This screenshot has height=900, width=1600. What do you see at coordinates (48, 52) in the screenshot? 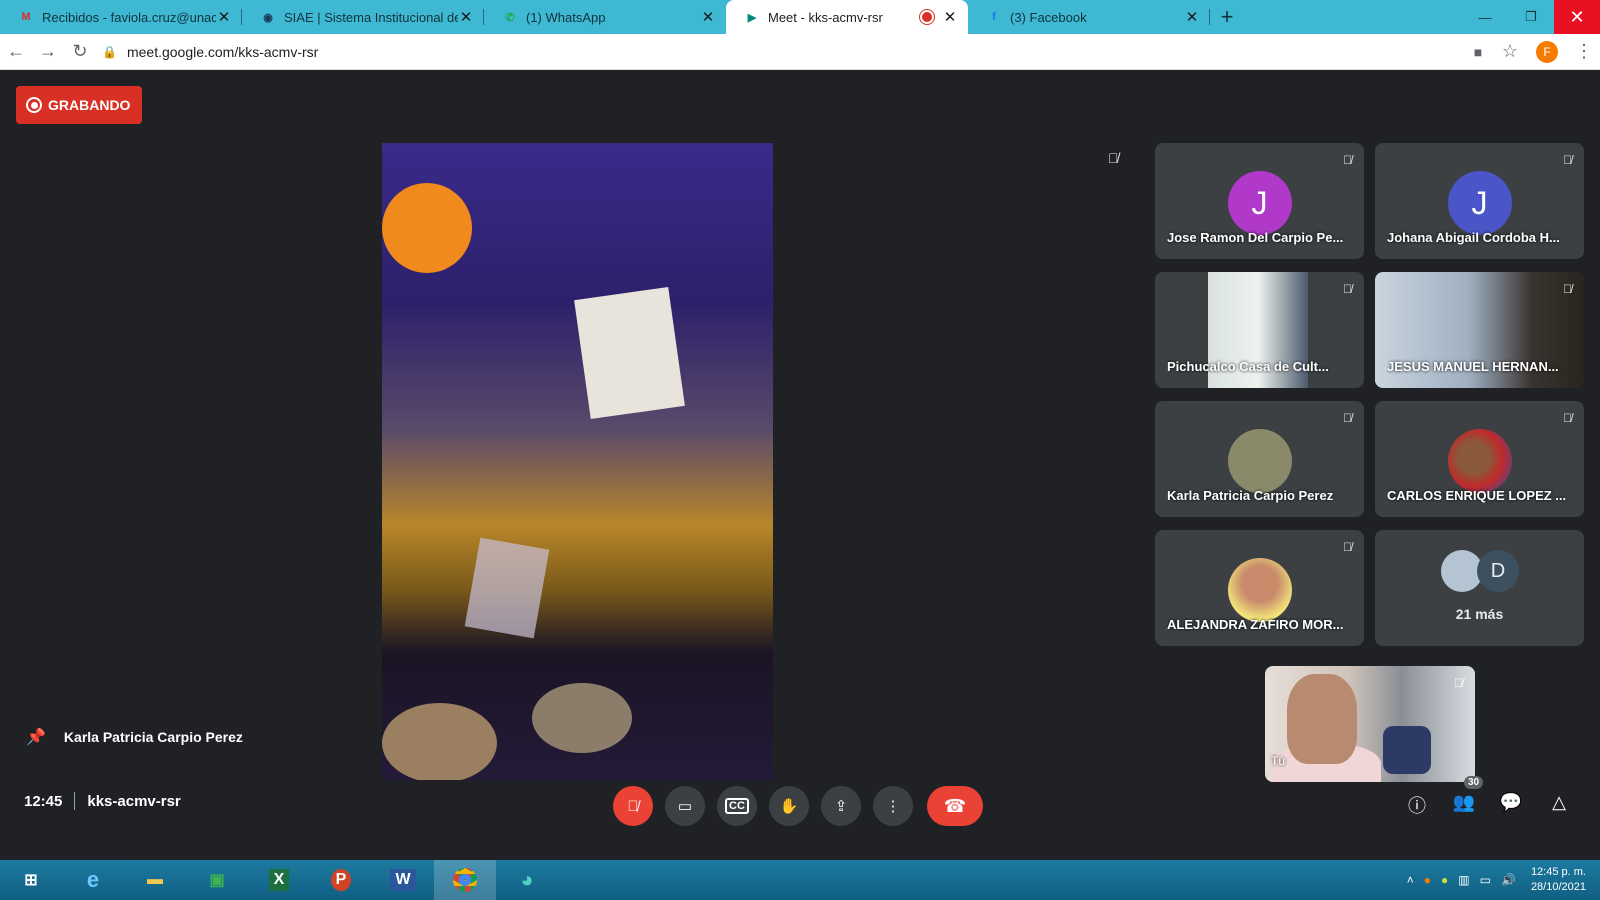
I see `forward-button: →` at bounding box center [48, 52].